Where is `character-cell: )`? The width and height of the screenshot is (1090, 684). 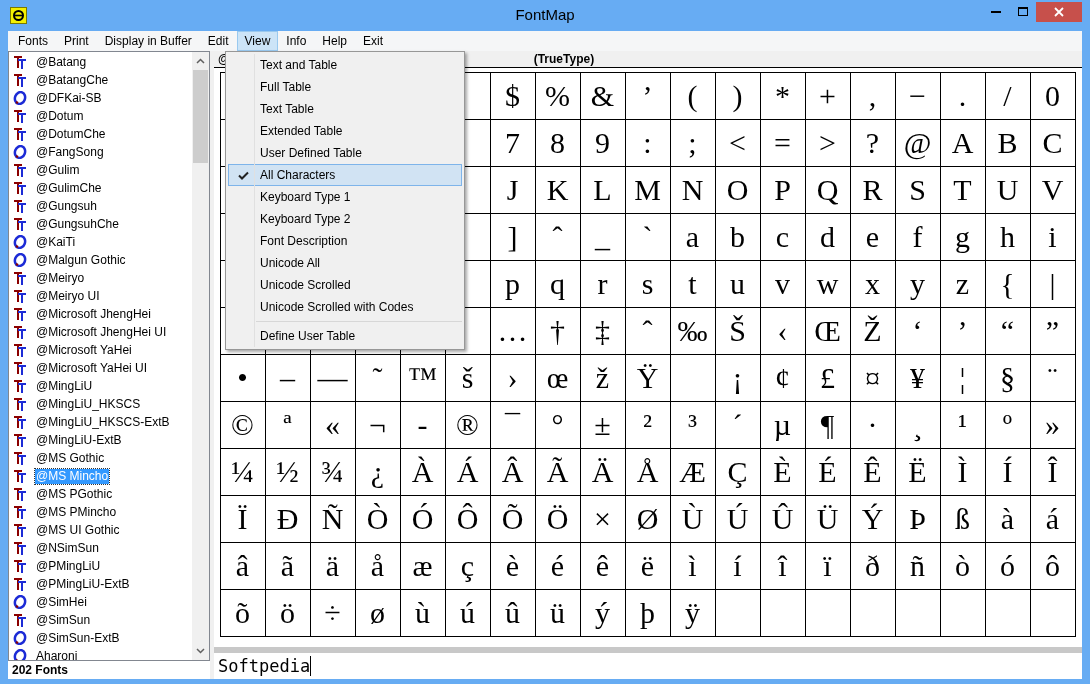
character-cell: ) is located at coordinates (737, 95).